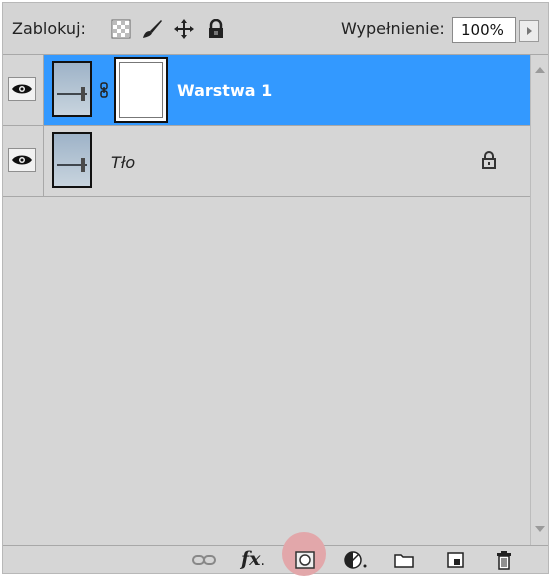 The width and height of the screenshot is (551, 576). What do you see at coordinates (275, 29) in the screenshot?
I see `layers-toolbar: Zablokuj: Wypełnienie: 100%` at bounding box center [275, 29].